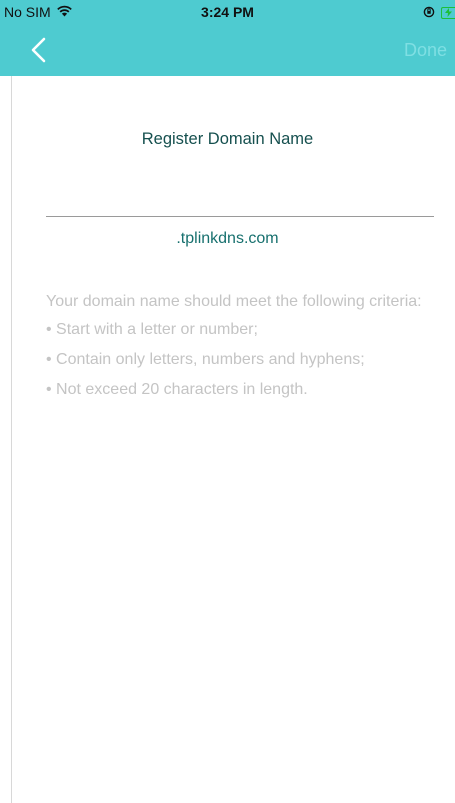 This screenshot has height=803, width=455. I want to click on criteria-item: • Start with a letter or number;, so click(152, 329).